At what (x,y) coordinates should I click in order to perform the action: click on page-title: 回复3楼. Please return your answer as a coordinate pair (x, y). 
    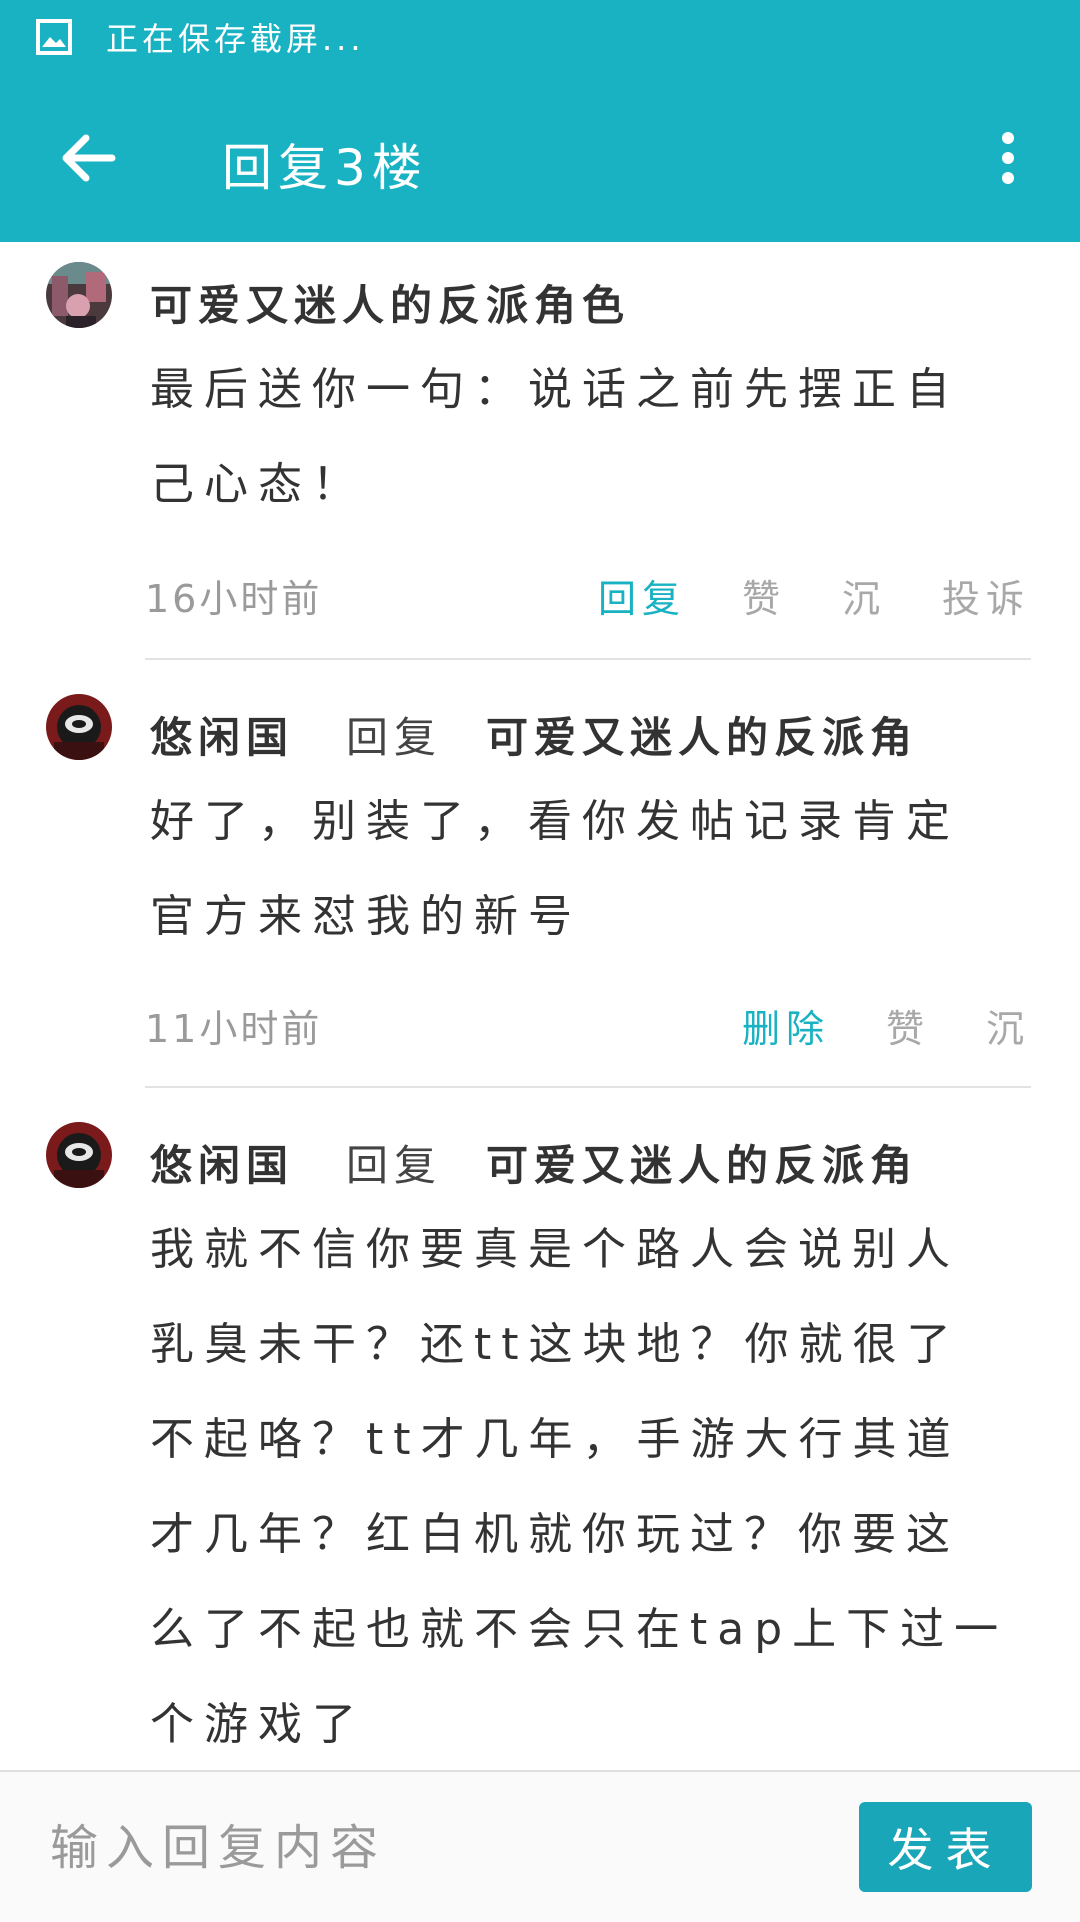
    Looking at the image, I should click on (325, 168).